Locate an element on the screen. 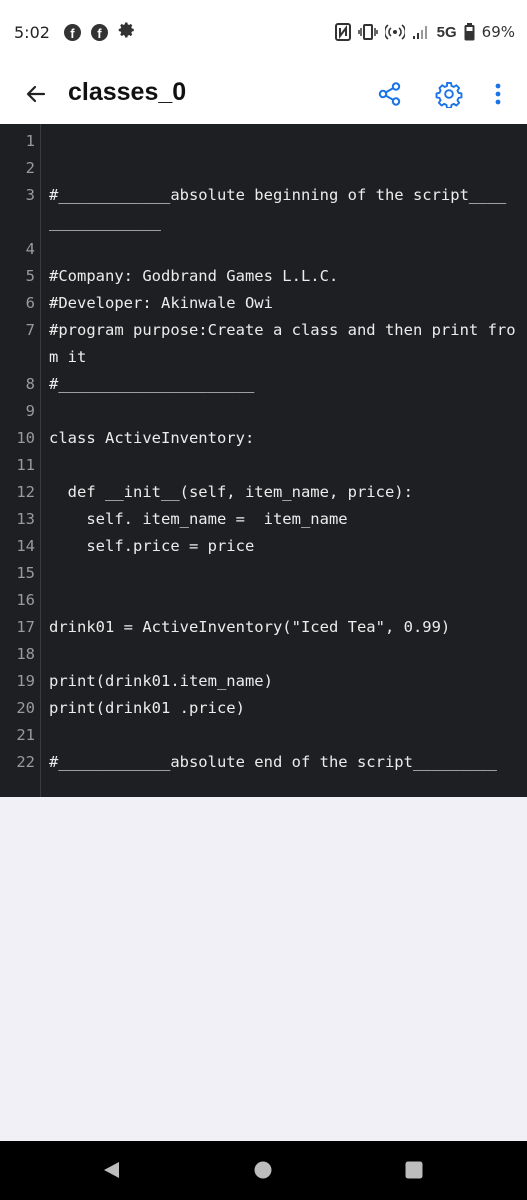  line-code-text: self. item_name = item_name is located at coordinates (198, 519).